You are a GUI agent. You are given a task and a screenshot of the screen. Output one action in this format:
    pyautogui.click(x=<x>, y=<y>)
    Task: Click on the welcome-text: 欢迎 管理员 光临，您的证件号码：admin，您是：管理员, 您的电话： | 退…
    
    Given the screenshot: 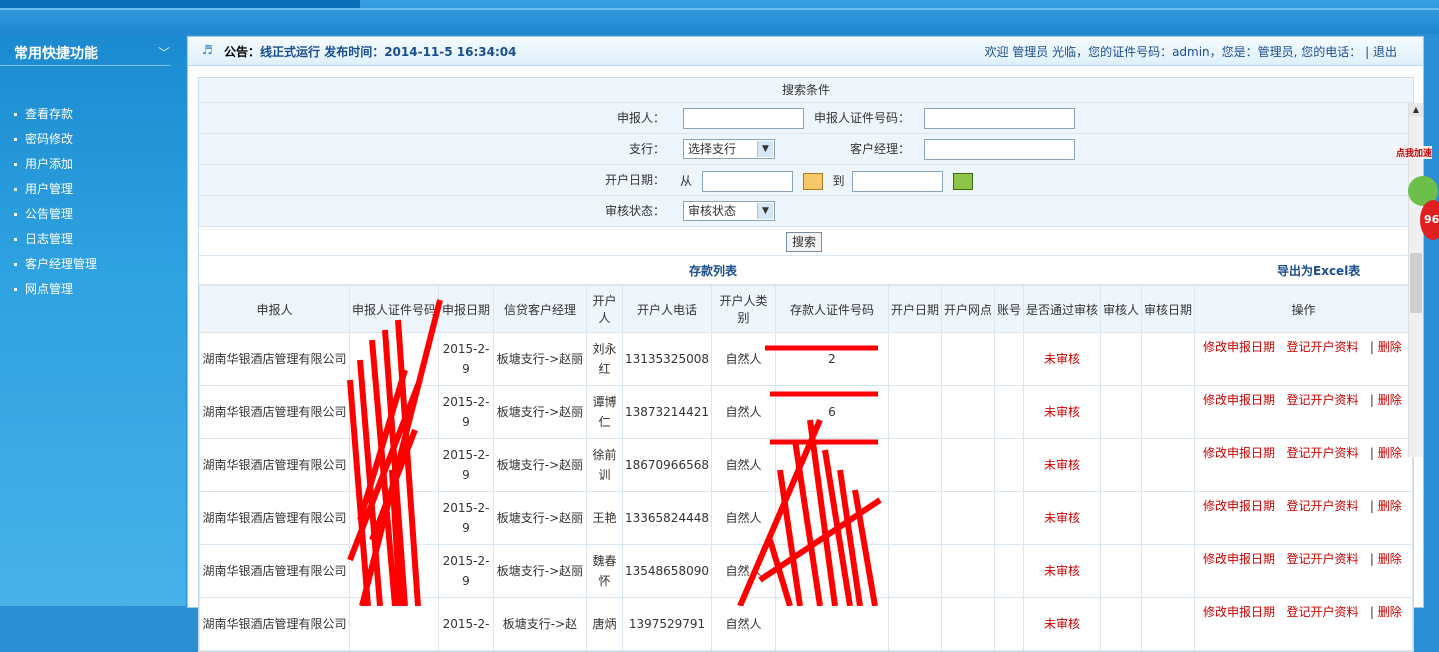 What is the action you would take?
    pyautogui.click(x=1190, y=52)
    